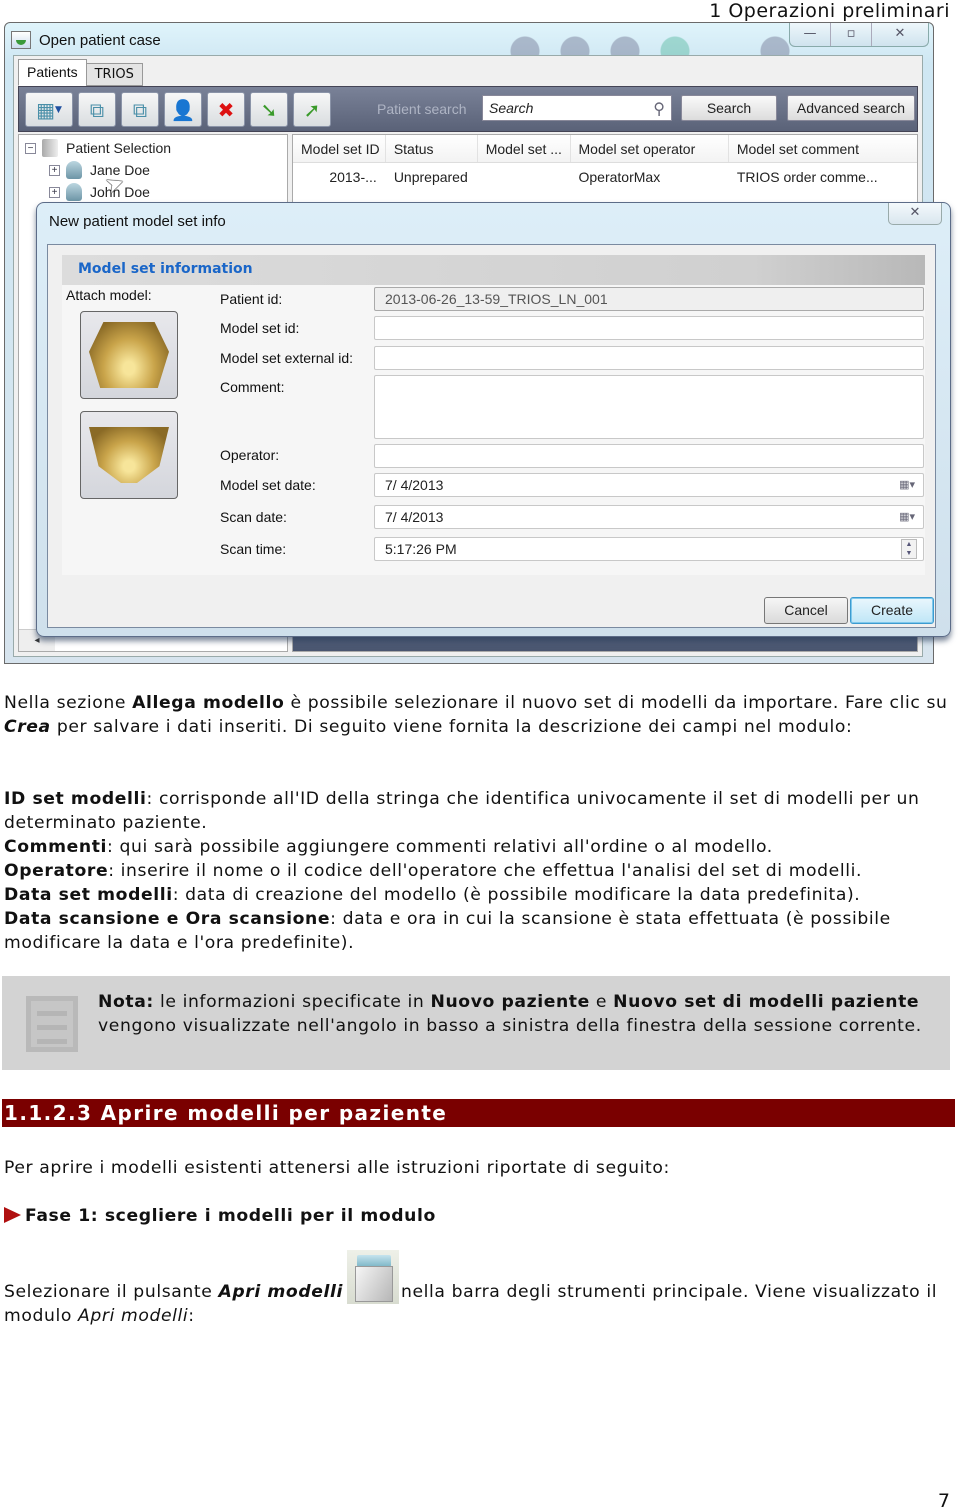  What do you see at coordinates (649, 456) in the screenshot?
I see `operator-field` at bounding box center [649, 456].